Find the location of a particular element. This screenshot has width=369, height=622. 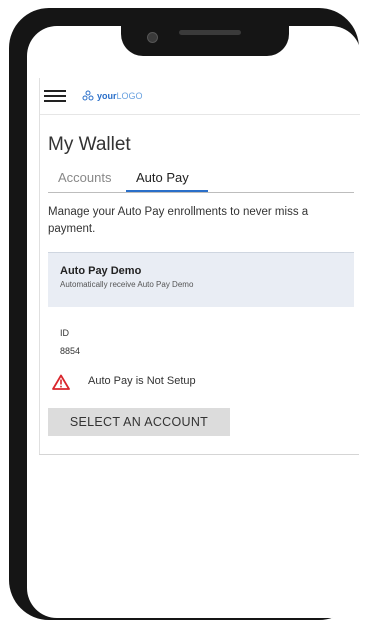

speaker-grille is located at coordinates (210, 32).